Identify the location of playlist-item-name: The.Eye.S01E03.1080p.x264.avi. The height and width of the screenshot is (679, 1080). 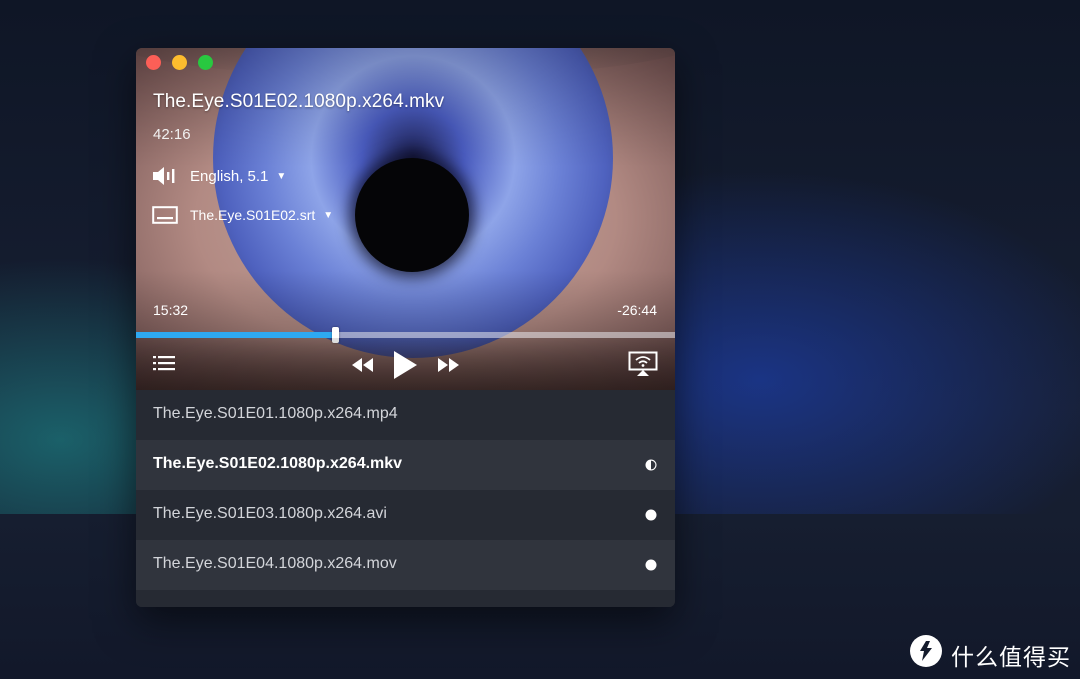
(270, 513).